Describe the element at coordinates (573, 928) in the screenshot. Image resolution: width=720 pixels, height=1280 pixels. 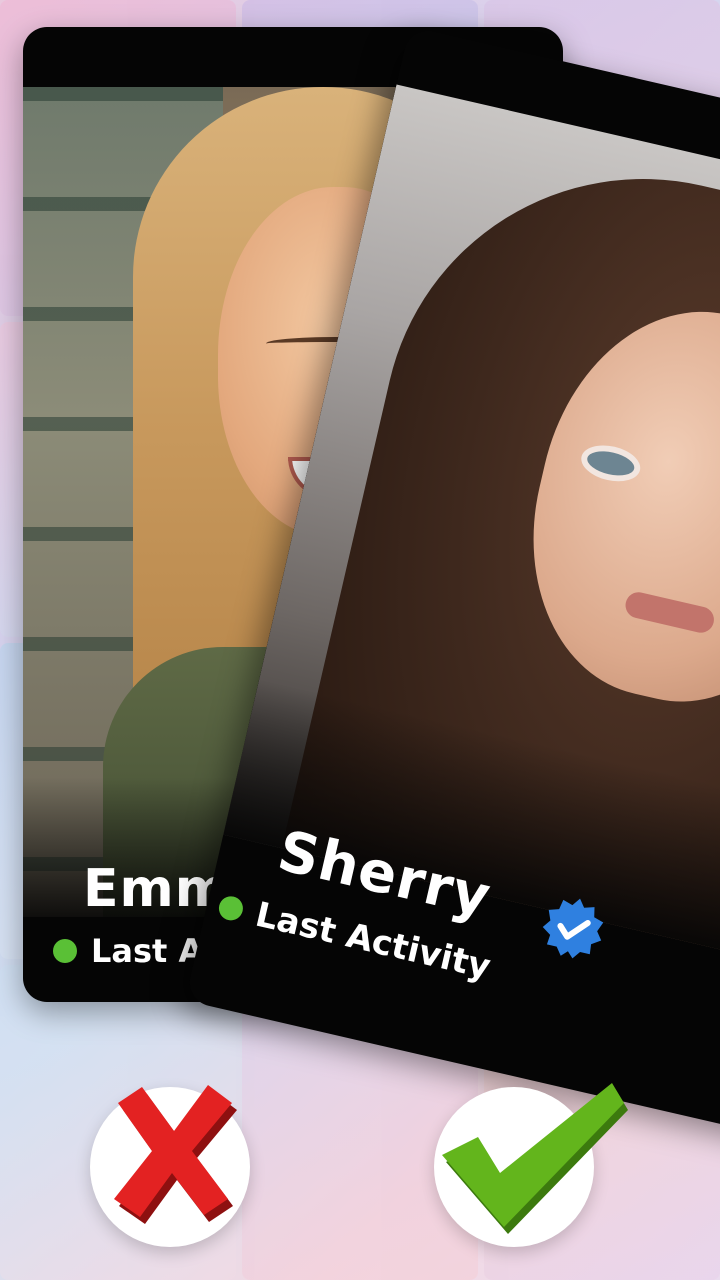
I see `verified-check-icon` at that location.